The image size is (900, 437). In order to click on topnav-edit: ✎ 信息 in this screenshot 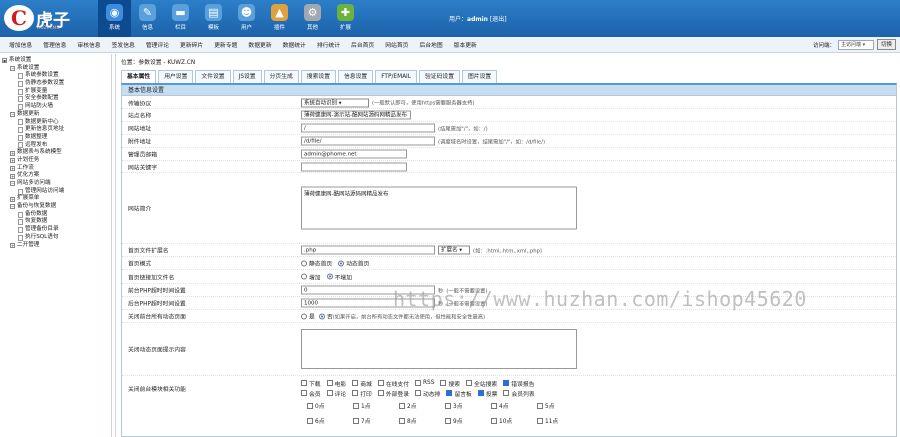, I will do `click(147, 18)`.